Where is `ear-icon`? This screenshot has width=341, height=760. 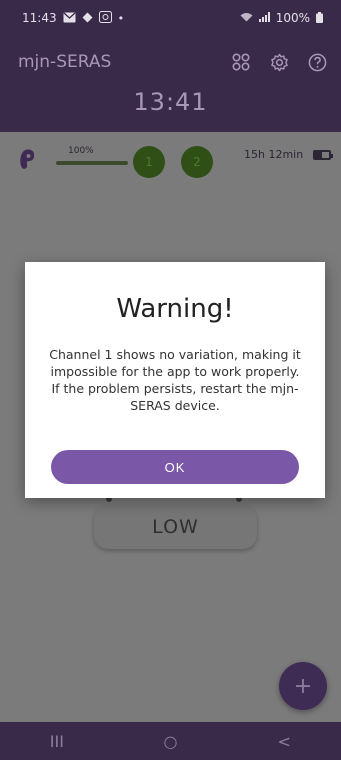 ear-icon is located at coordinates (27, 159).